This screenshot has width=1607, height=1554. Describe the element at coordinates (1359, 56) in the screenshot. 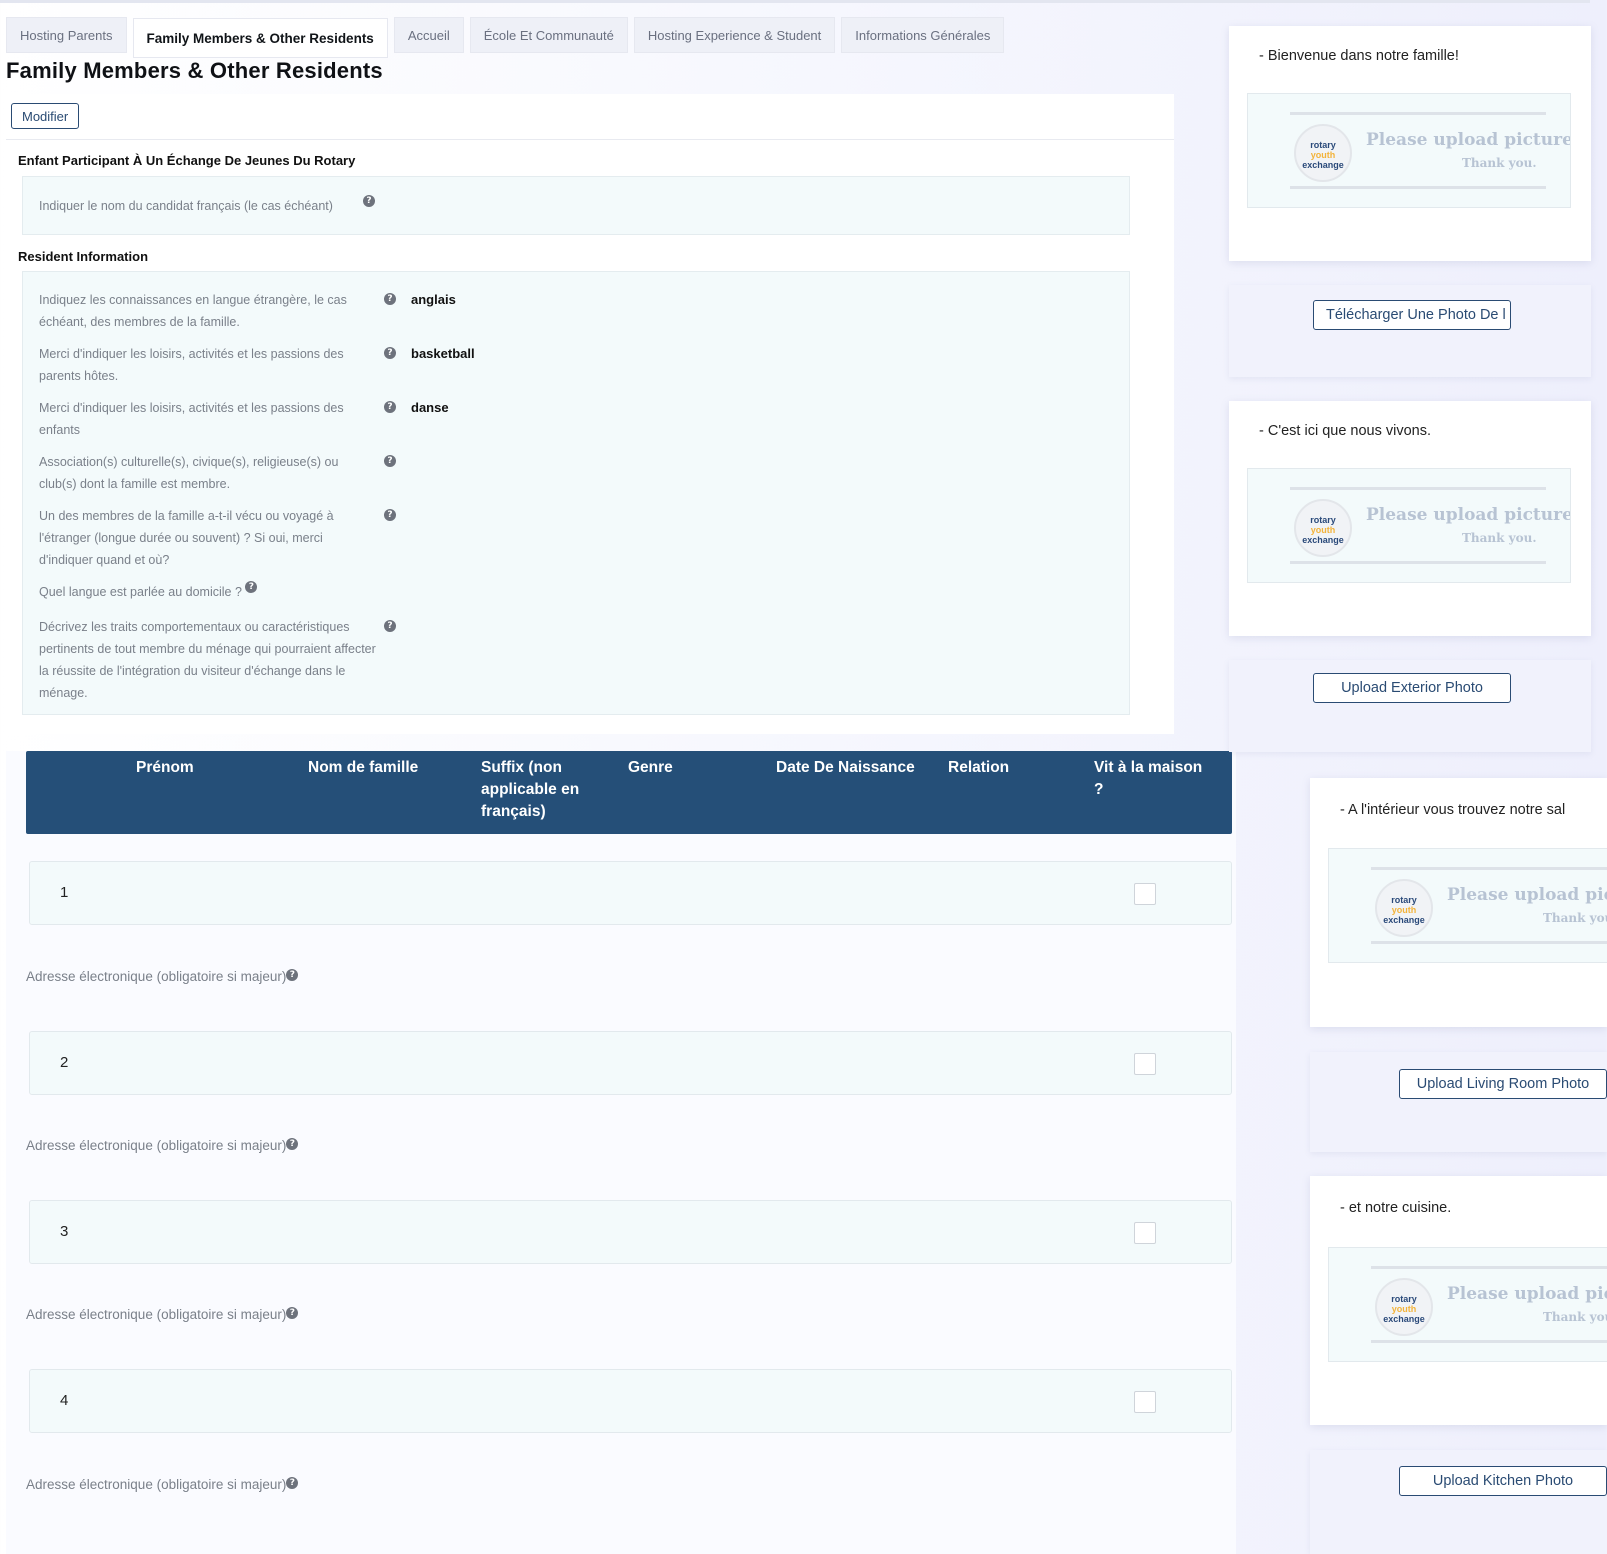

I see `photo-caption: - Bienvenue dans notre famille!` at that location.